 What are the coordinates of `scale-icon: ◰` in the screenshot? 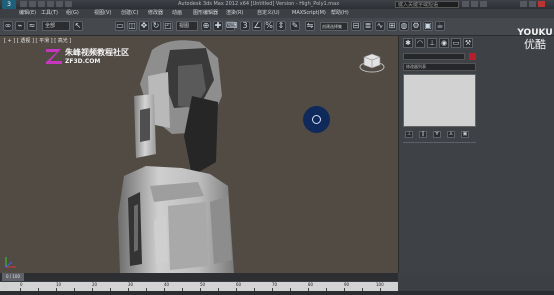 It's located at (168, 26).